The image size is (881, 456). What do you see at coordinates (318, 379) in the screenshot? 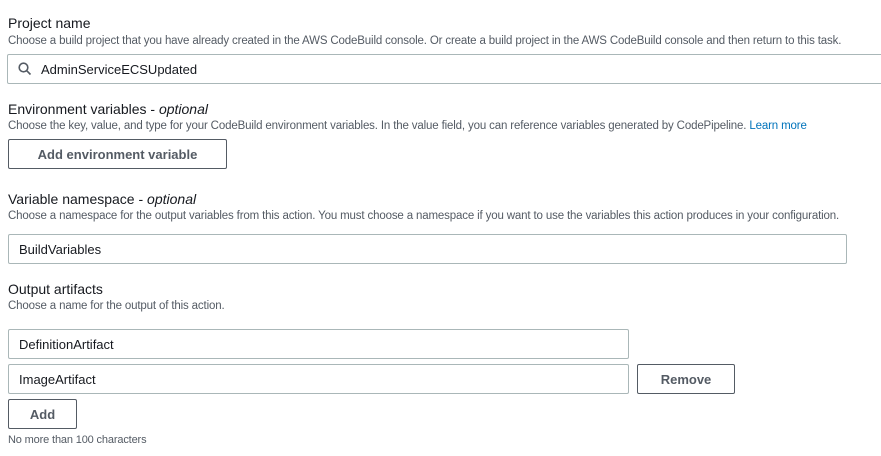
I see `artifact-input-2: ImageArtifact` at bounding box center [318, 379].